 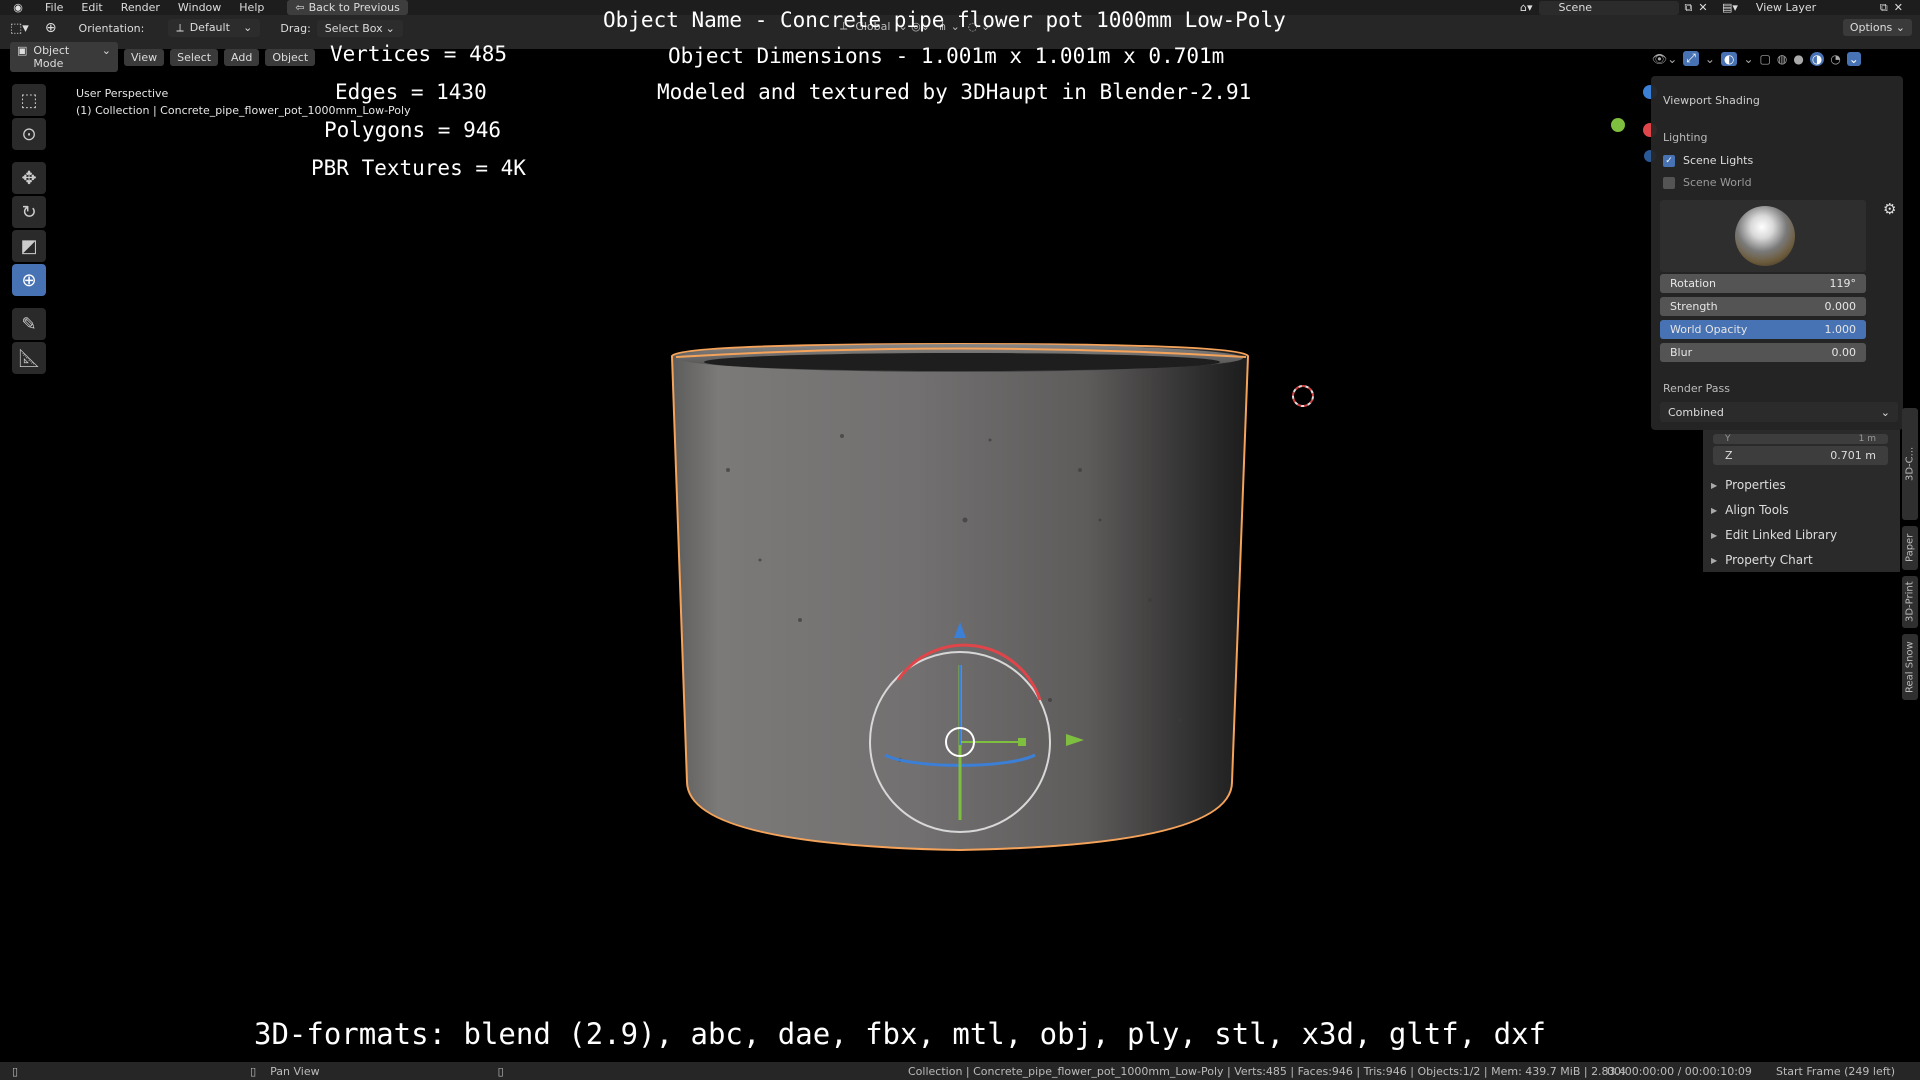 What do you see at coordinates (1910, 548) in the screenshot?
I see `tab-paper: Paper` at bounding box center [1910, 548].